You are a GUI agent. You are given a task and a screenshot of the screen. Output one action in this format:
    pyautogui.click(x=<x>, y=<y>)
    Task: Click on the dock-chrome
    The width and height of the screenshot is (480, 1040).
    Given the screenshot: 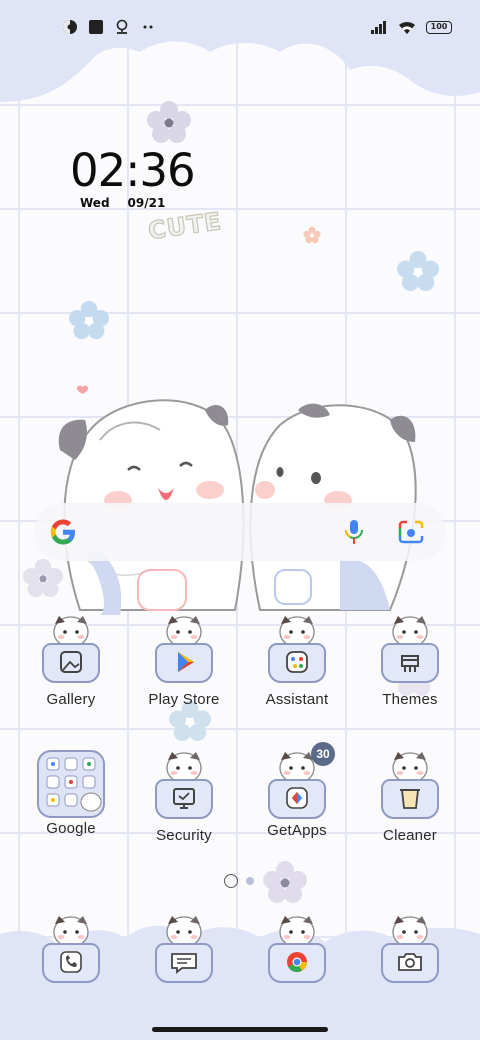 What is the action you would take?
    pyautogui.click(x=297, y=950)
    